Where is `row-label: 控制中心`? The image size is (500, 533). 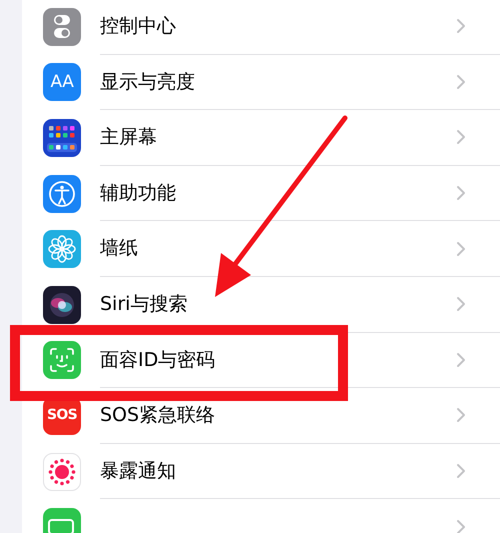
row-label: 控制中心 is located at coordinates (138, 27).